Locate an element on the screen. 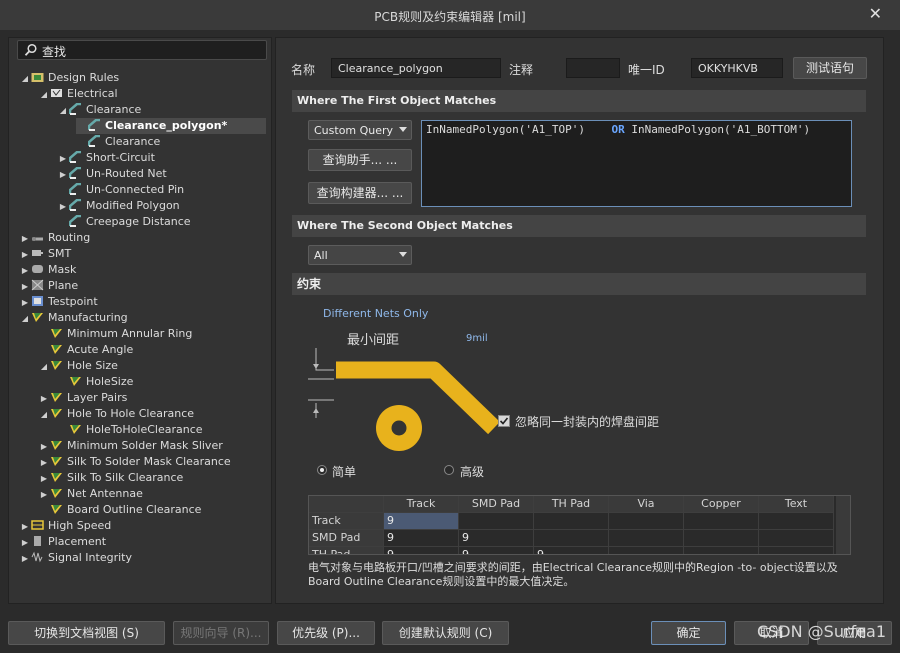  tree-item: Un-Connected Pin is located at coordinates (120, 190).